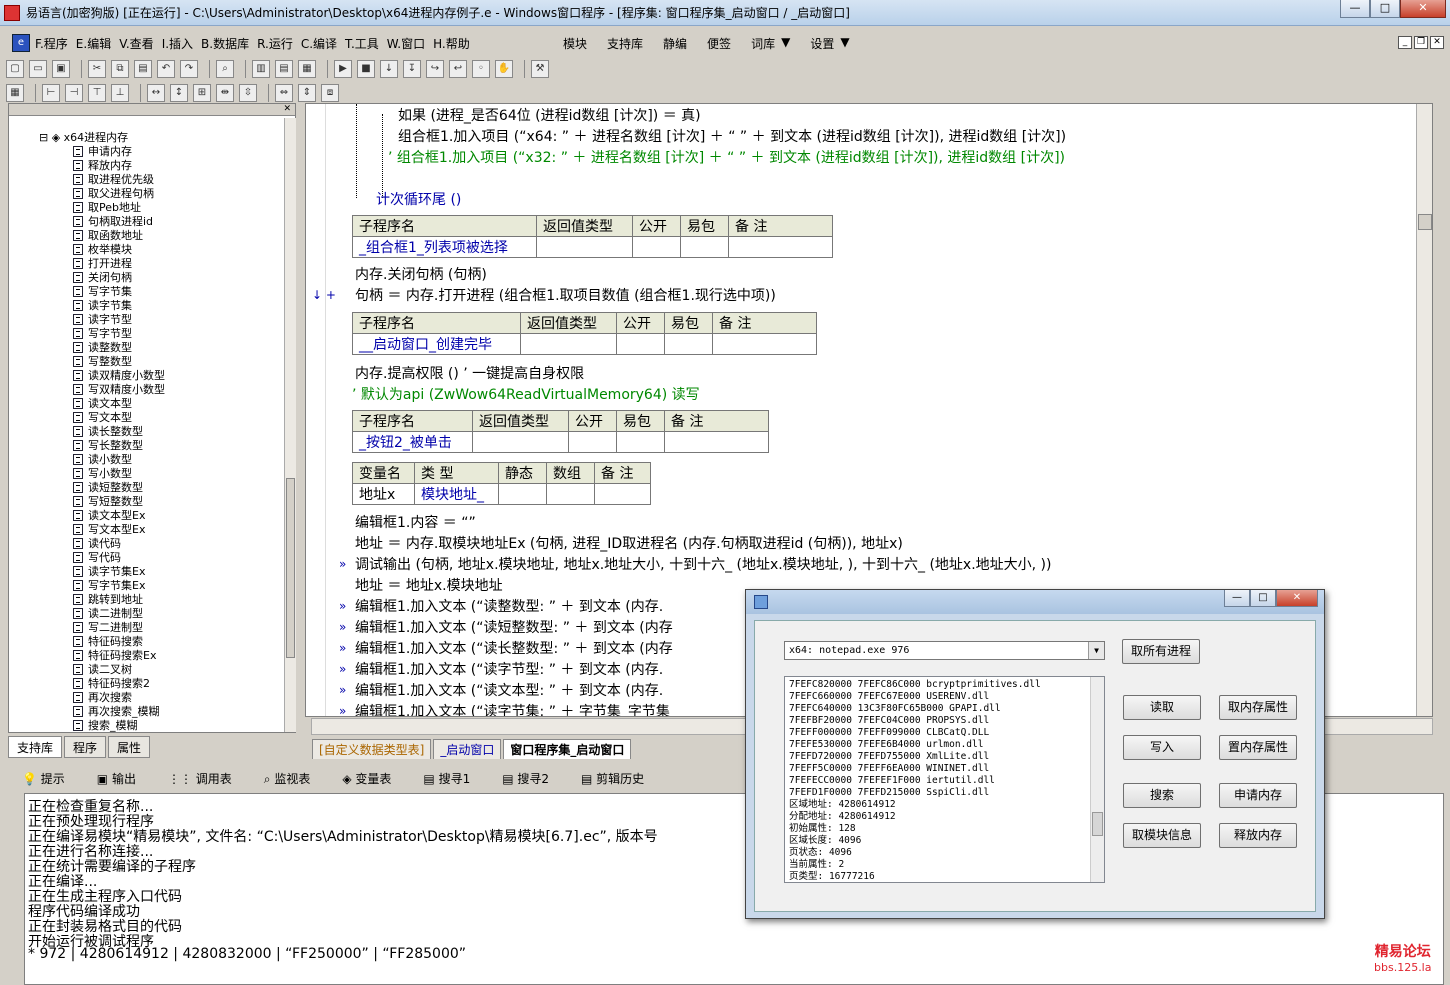 The height and width of the screenshot is (985, 1450). What do you see at coordinates (458, 69) in the screenshot?
I see `step-out-icon: ↩` at bounding box center [458, 69].